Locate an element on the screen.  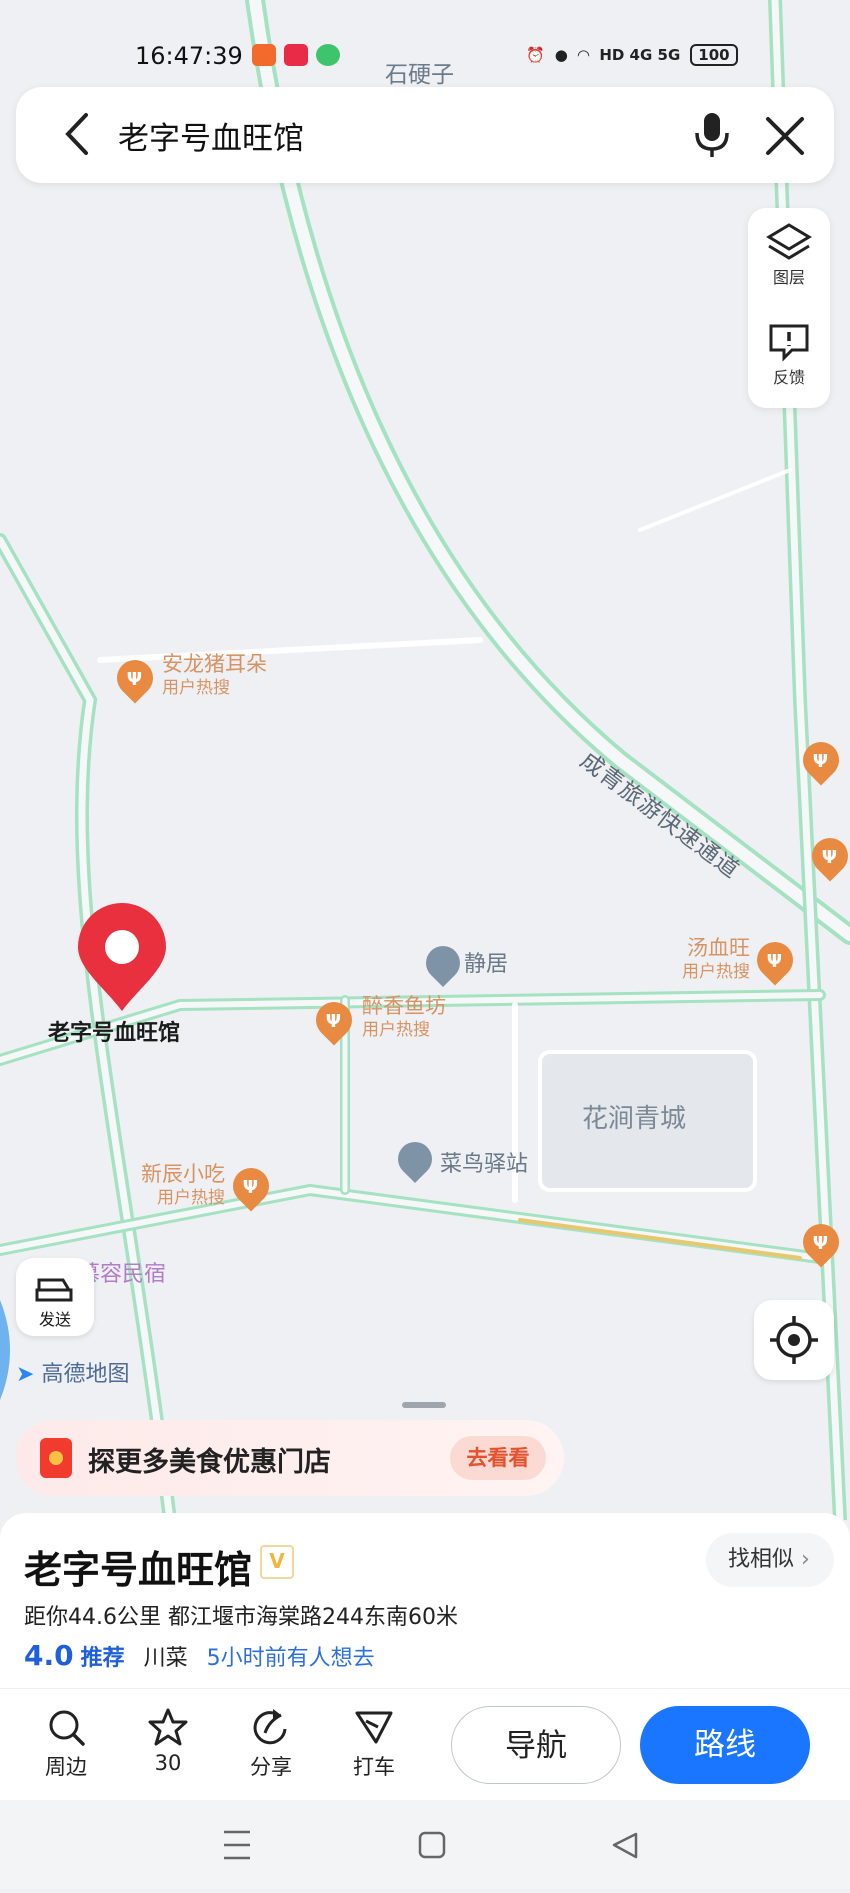
nearby-button: 周边 is located at coordinates (66, 1744).